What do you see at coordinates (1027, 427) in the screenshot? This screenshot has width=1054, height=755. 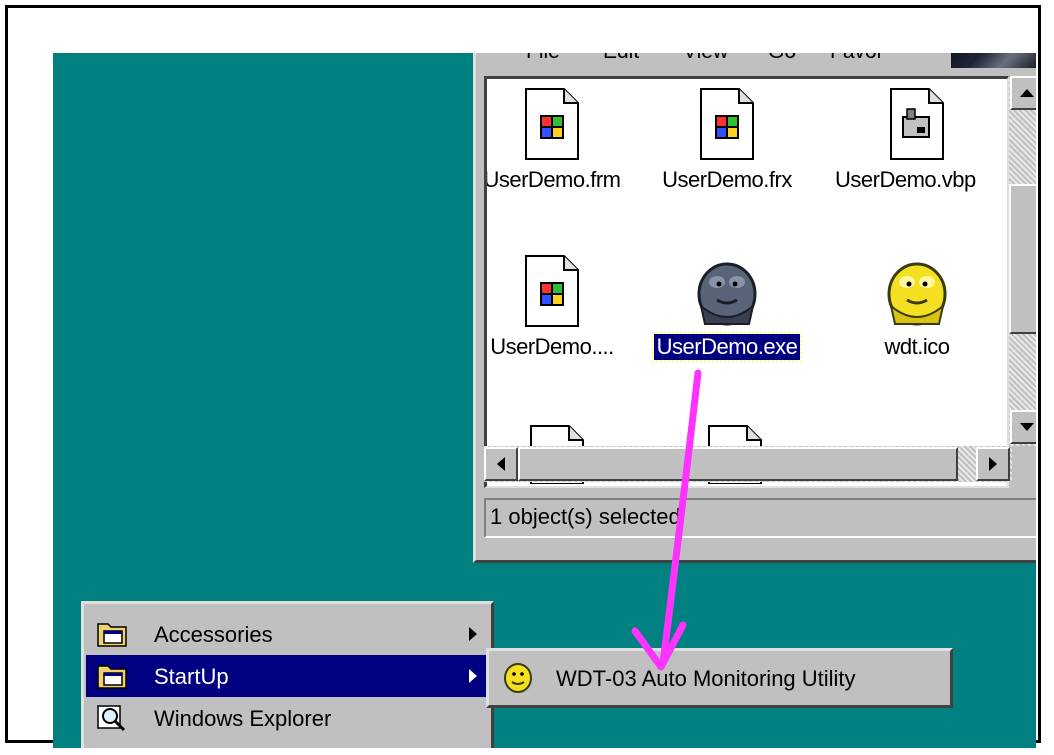 I see `down-arrow-icon` at bounding box center [1027, 427].